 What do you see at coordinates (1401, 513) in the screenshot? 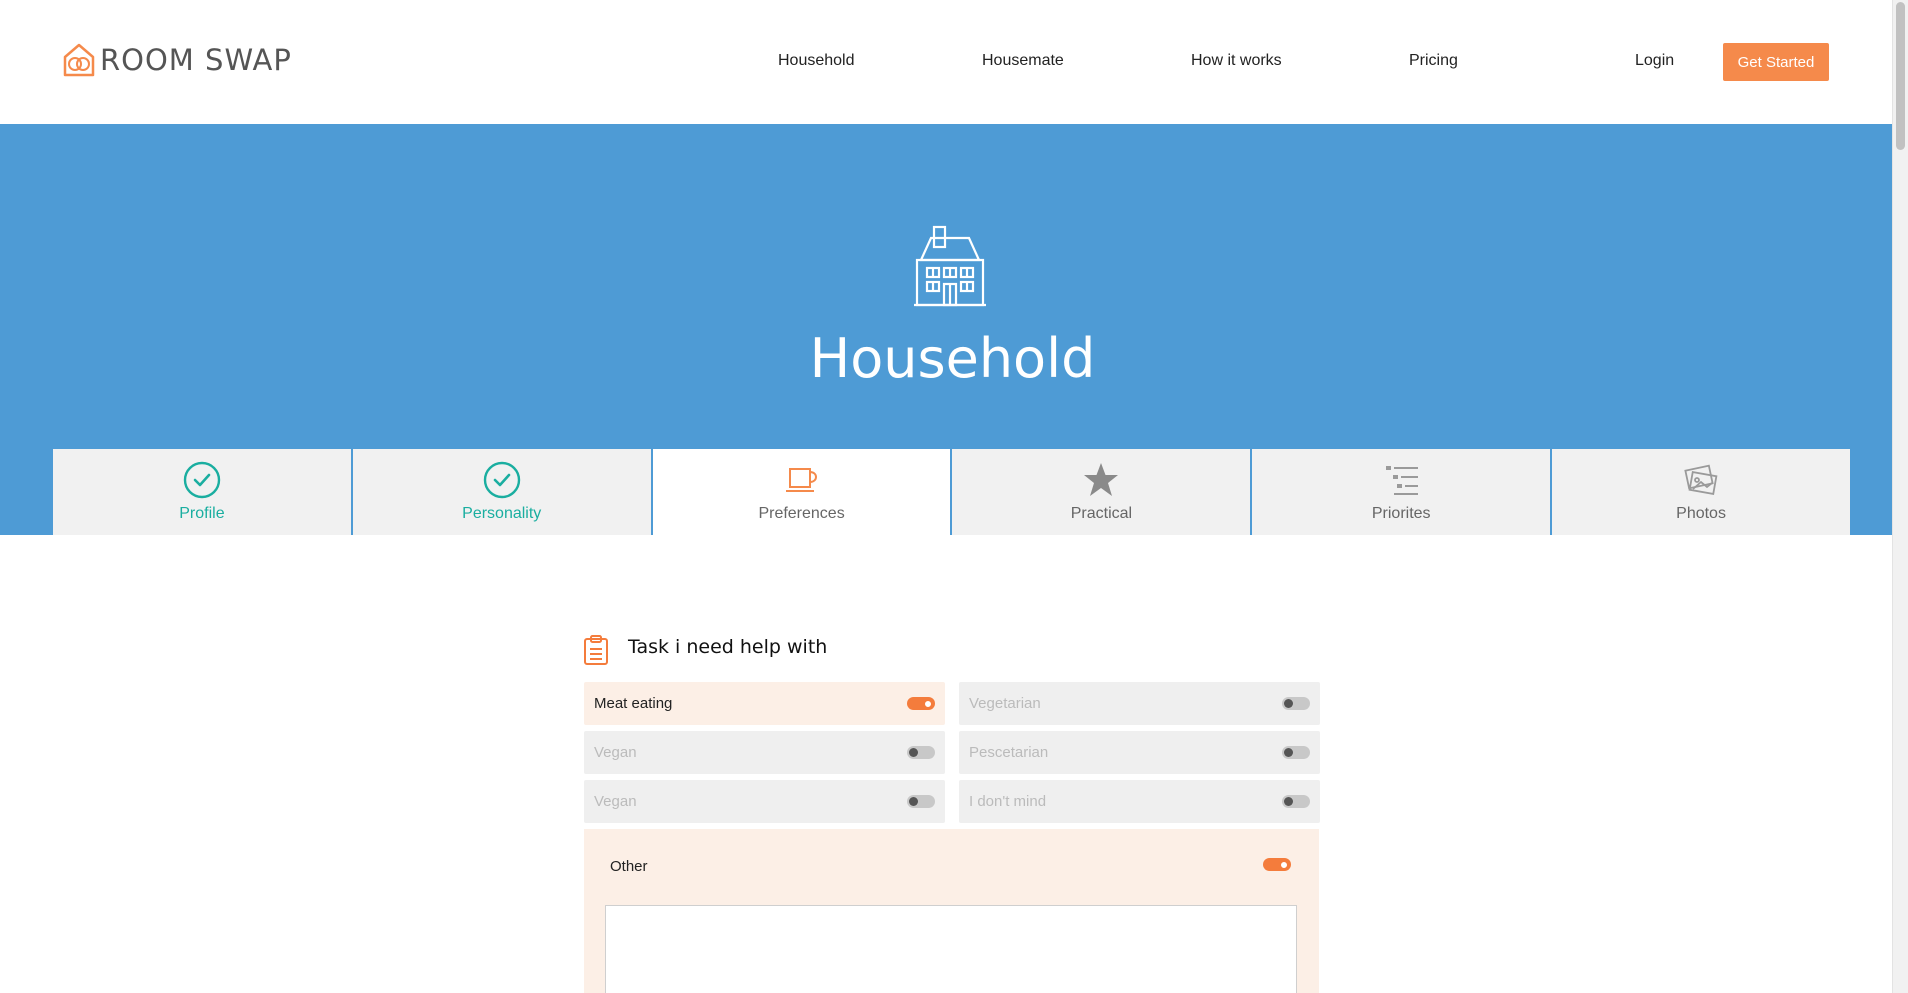
I see `tab-label: Priorites` at bounding box center [1401, 513].